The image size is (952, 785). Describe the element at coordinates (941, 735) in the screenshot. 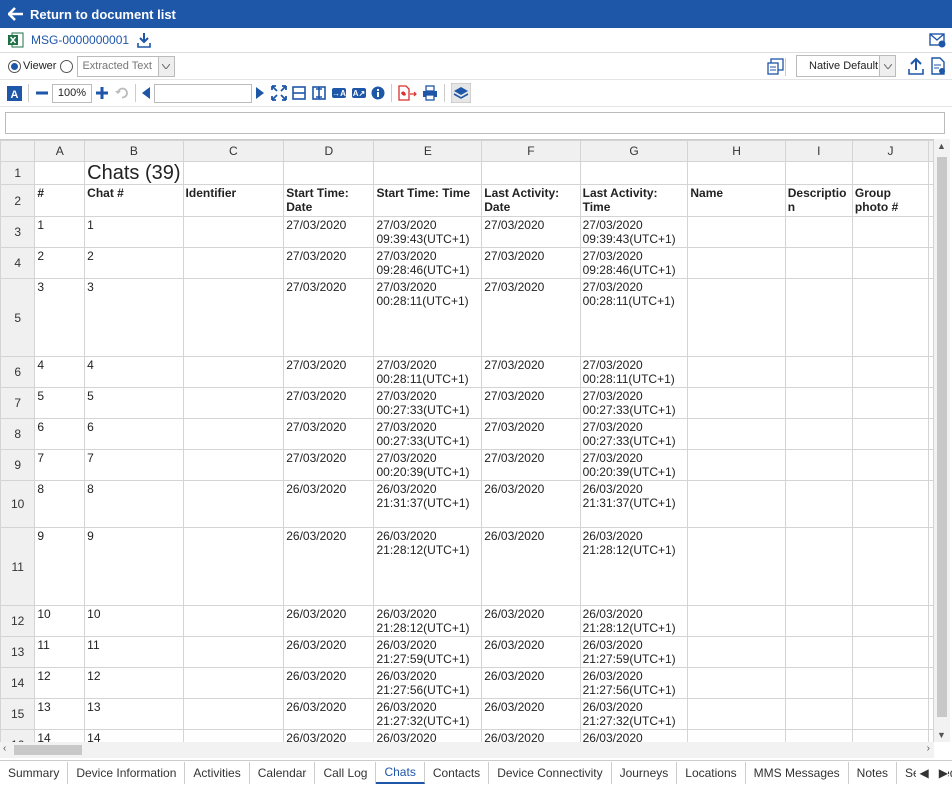

I see `scroll-down-icon: ▼` at that location.